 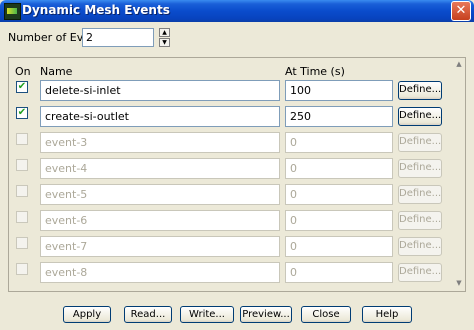 I want to click on close-window-button: ✕, so click(x=461, y=11).